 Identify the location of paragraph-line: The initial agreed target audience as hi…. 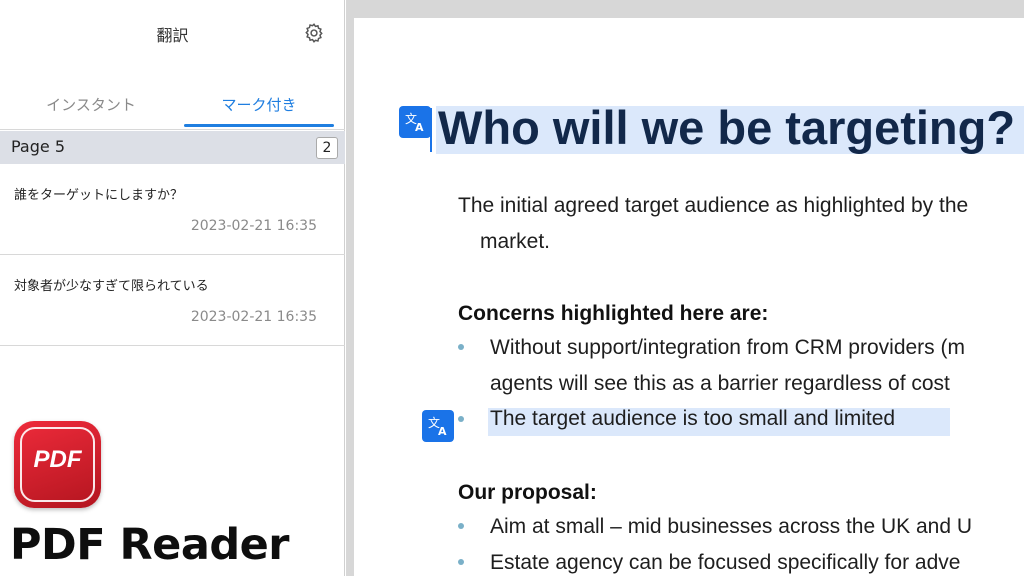
(713, 206).